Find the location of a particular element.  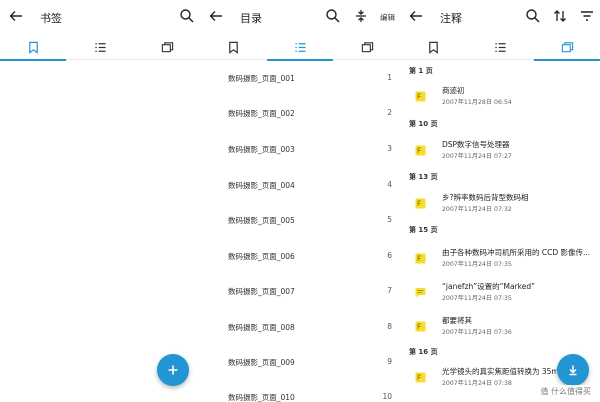

toc-item: 数码摄影_页面_002 2 is located at coordinates (310, 113).